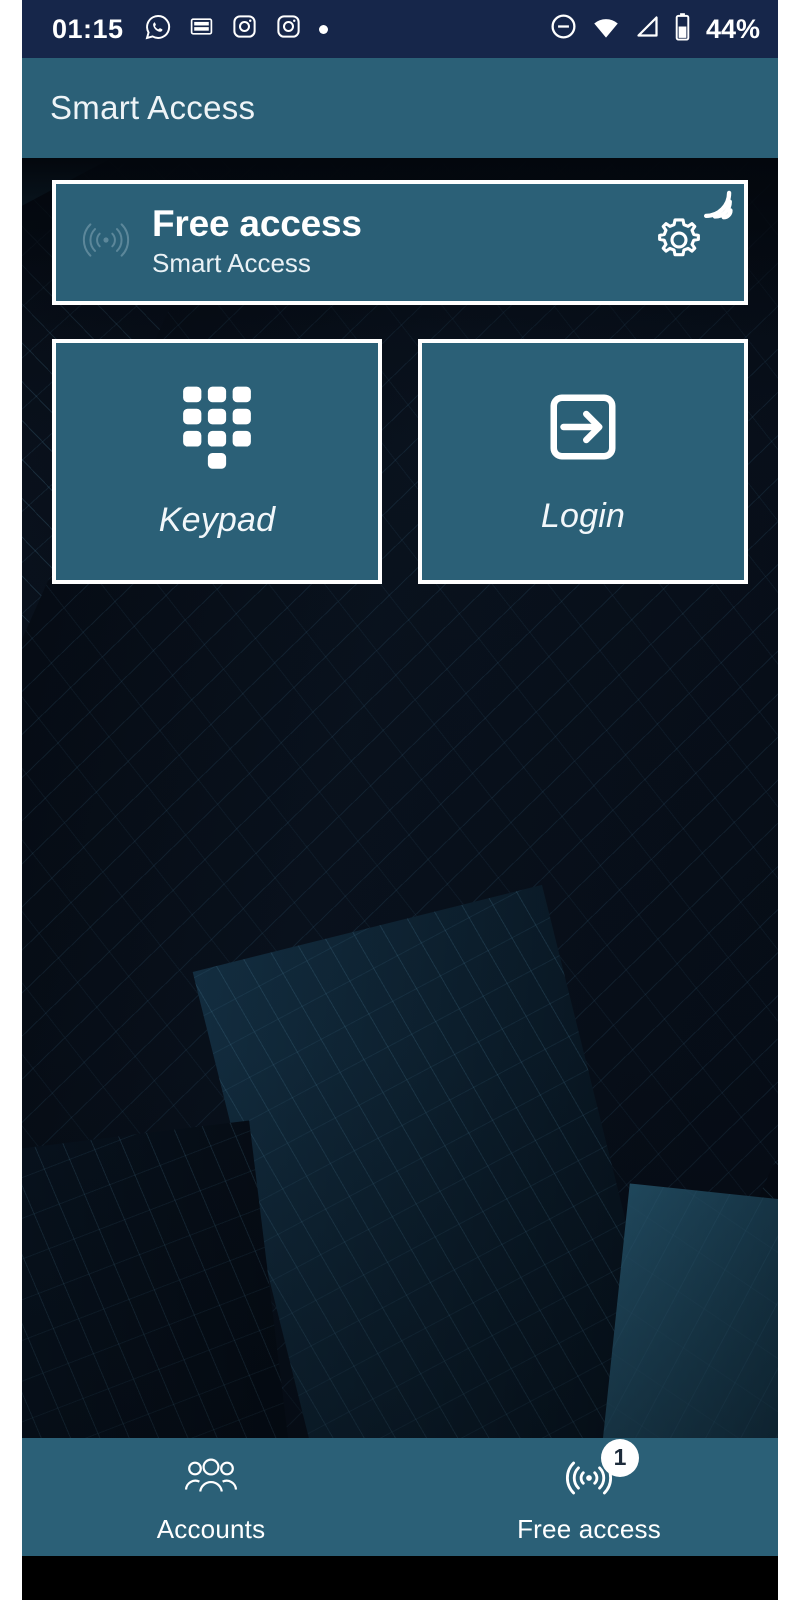 Image resolution: width=800 pixels, height=1600 pixels. What do you see at coordinates (211, 1528) in the screenshot?
I see `nav-item-accounts-label: Accounts` at bounding box center [211, 1528].